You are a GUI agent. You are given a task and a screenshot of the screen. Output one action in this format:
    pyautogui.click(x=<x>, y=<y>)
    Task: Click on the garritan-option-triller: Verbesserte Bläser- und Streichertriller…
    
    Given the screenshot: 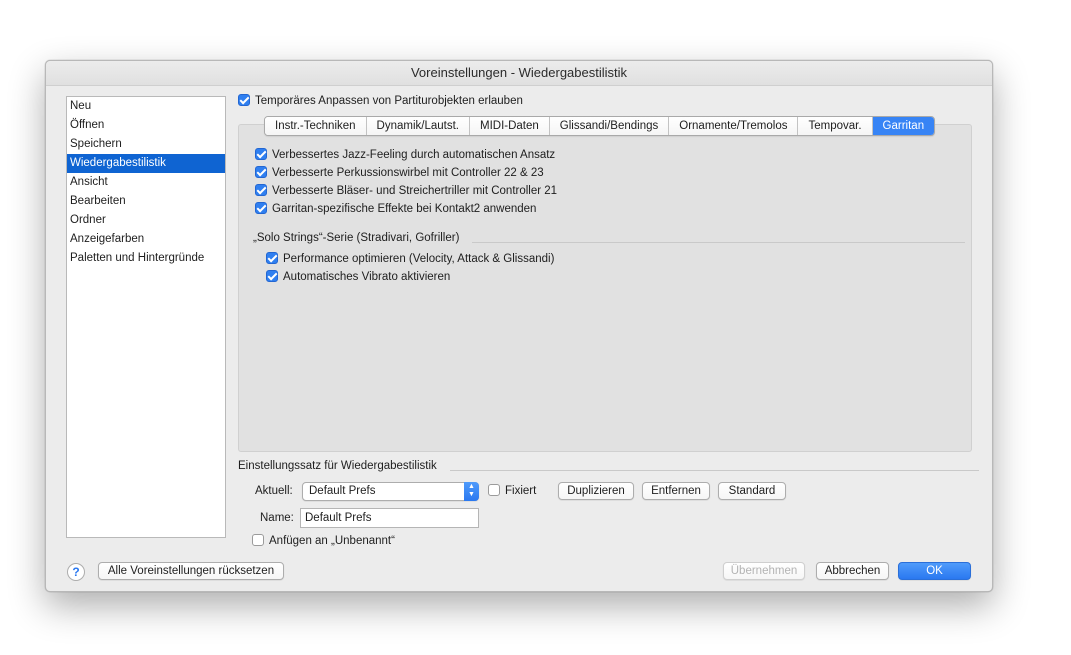 What is the action you would take?
    pyautogui.click(x=406, y=190)
    